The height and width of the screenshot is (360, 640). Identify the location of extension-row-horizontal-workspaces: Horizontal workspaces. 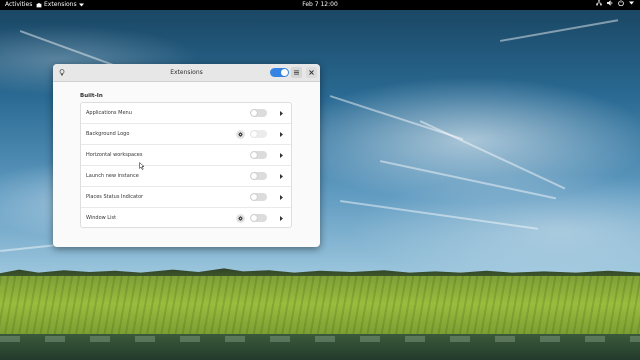
(186, 155).